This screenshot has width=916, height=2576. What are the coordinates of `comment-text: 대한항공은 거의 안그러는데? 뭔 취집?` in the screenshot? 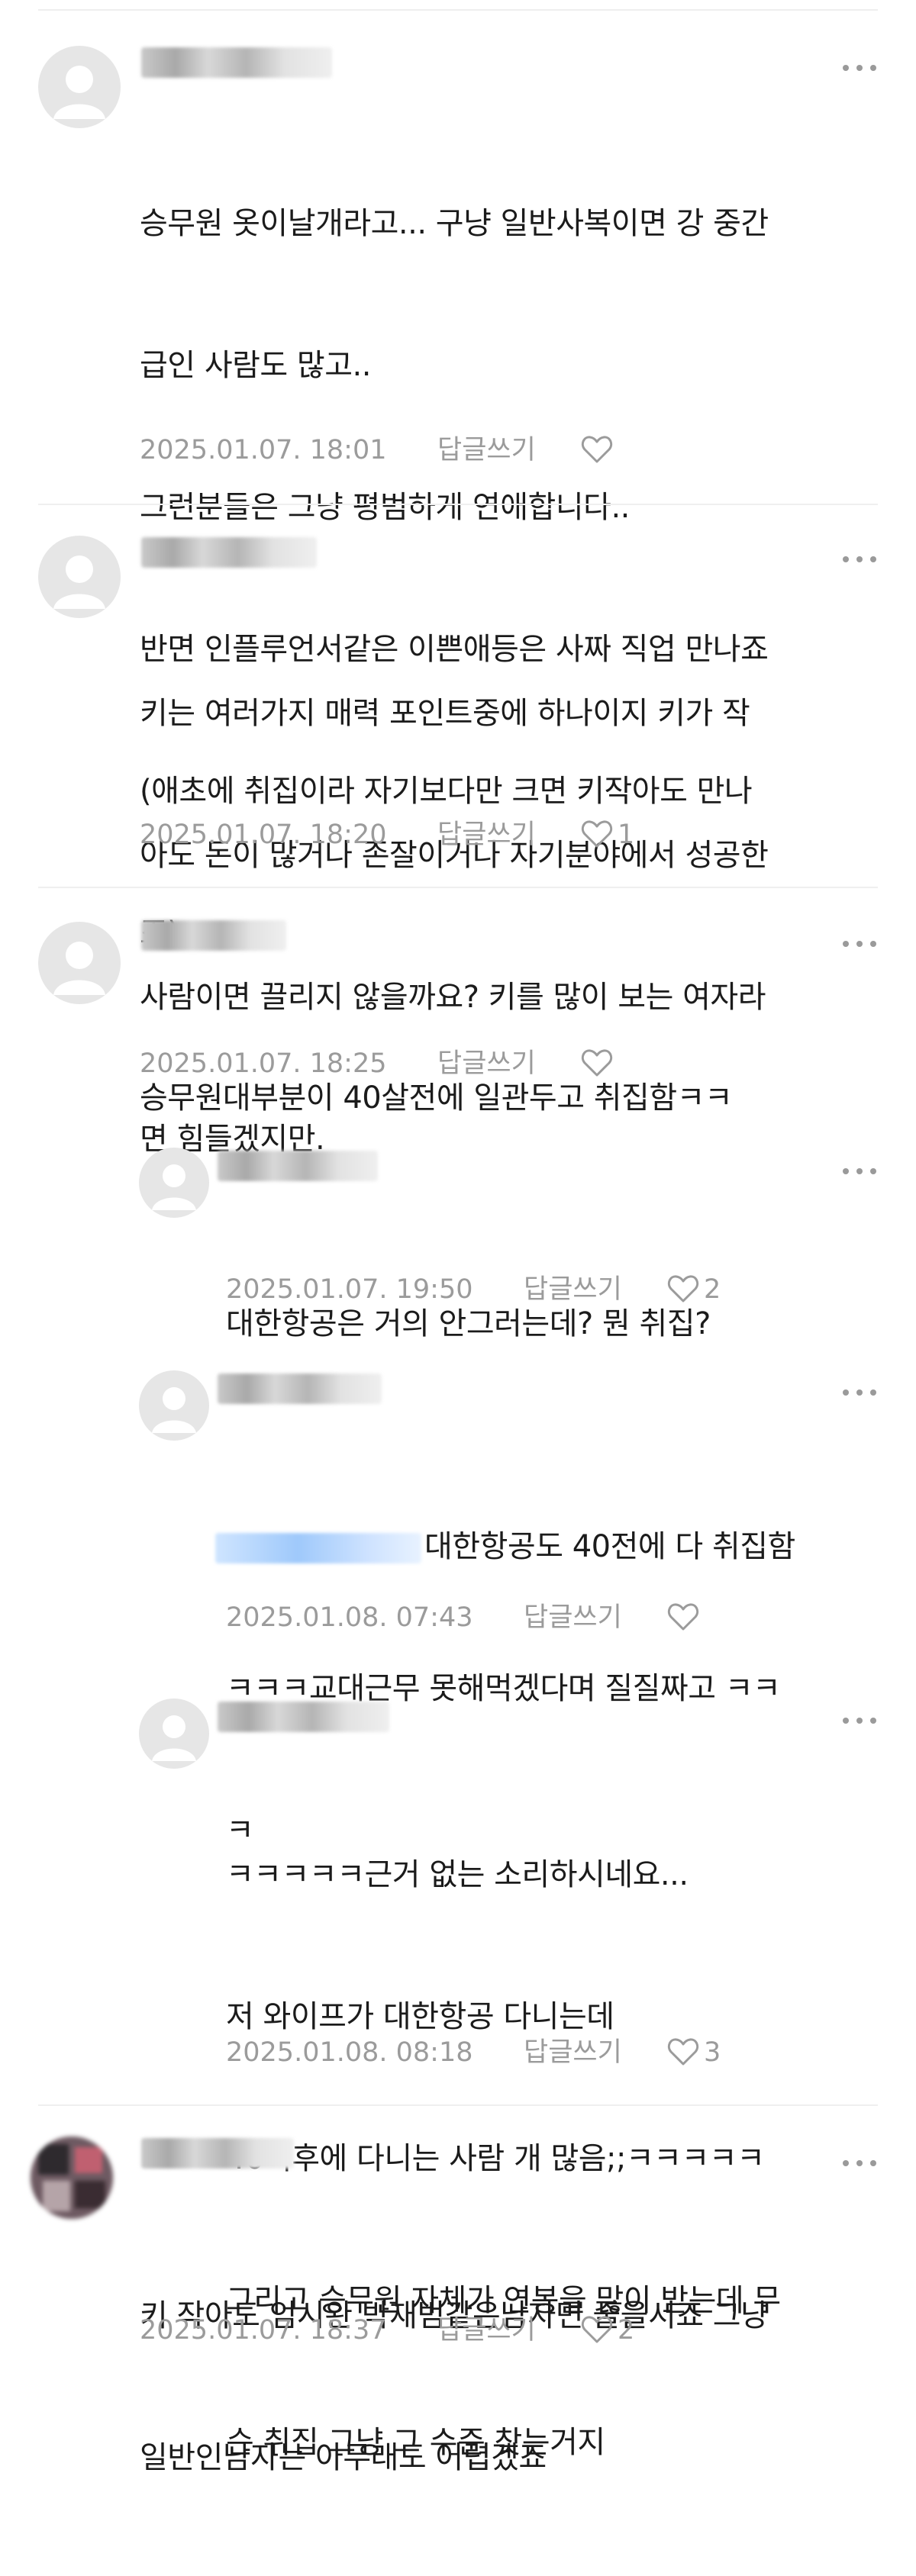 It's located at (468, 1324).